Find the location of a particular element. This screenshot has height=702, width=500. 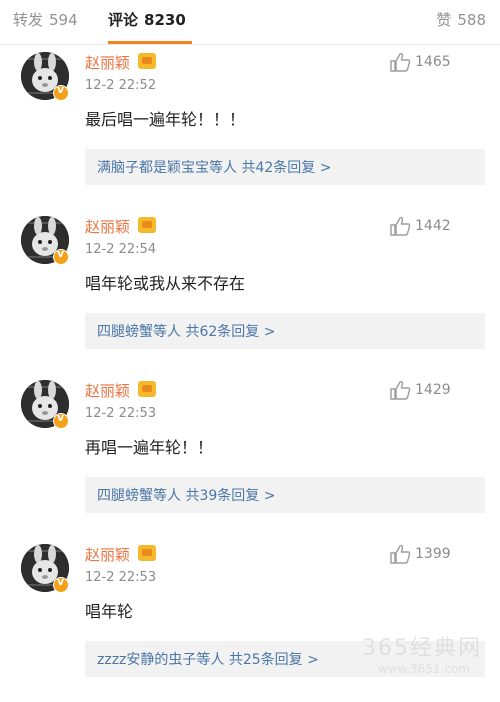

like-button: 1465 is located at coordinates (439, 63).